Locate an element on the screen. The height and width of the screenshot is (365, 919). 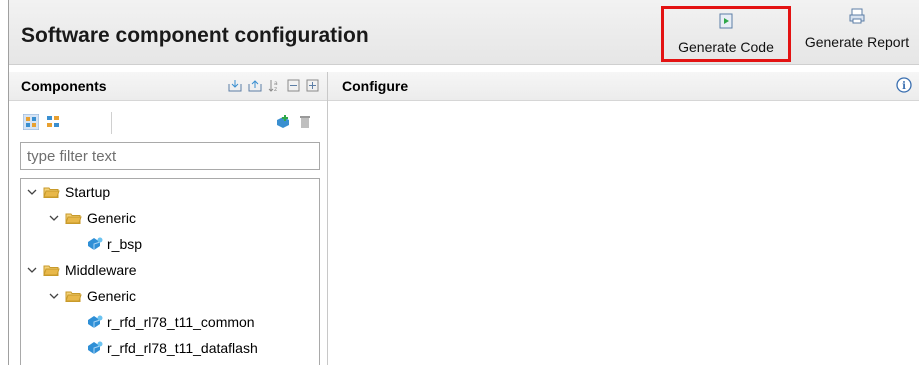
components-toolbar is located at coordinates (170, 124).